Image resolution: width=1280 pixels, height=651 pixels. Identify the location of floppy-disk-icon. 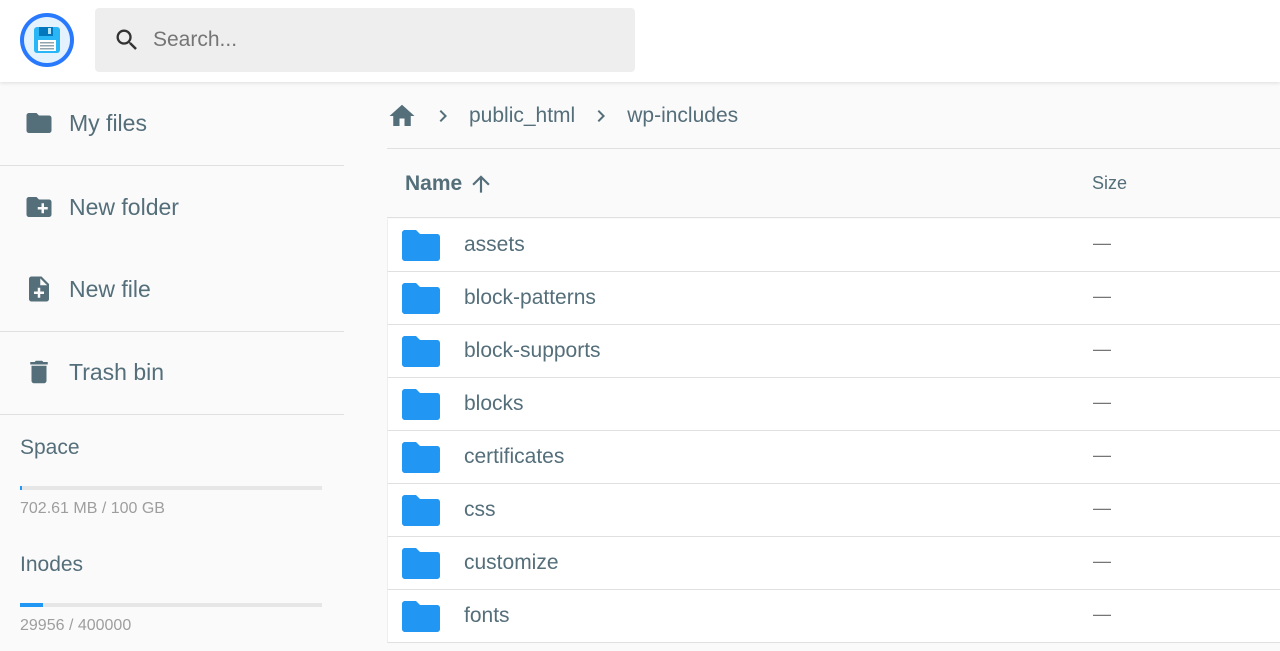
(47, 40).